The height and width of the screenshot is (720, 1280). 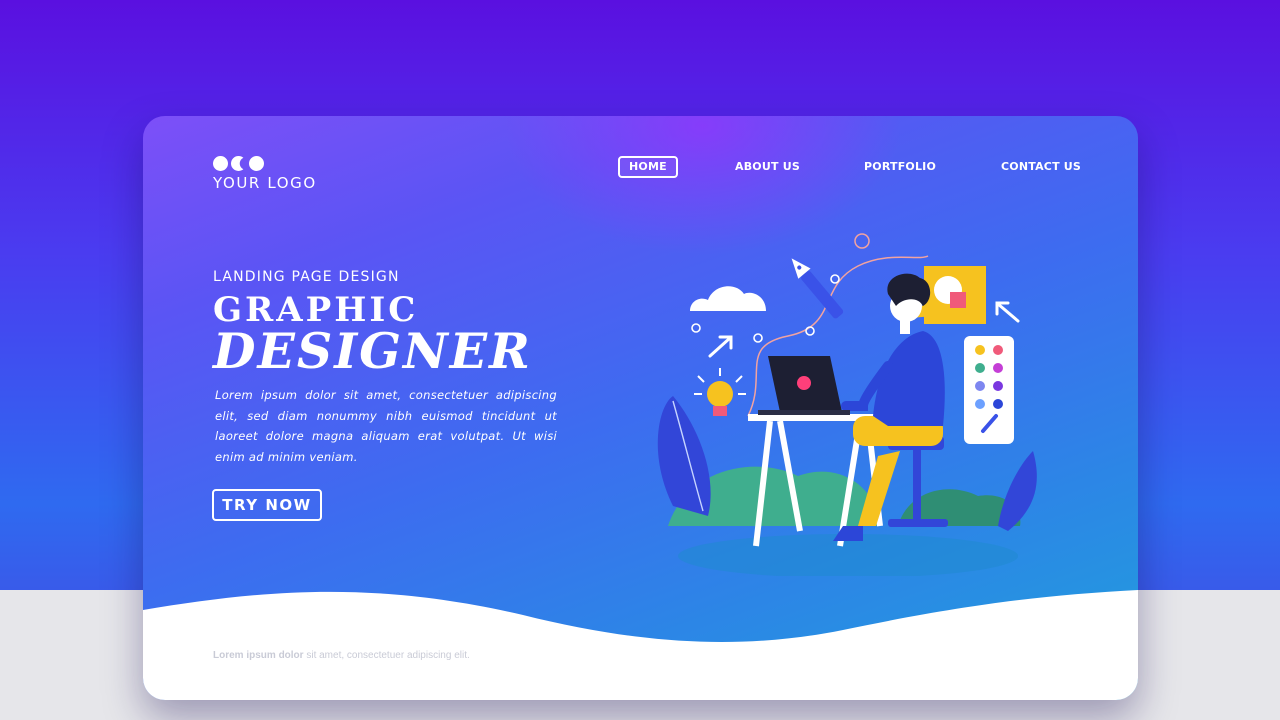 What do you see at coordinates (386, 655) in the screenshot?
I see `footer-text-rest: sit amet, consectetuer adipiscing elit.` at bounding box center [386, 655].